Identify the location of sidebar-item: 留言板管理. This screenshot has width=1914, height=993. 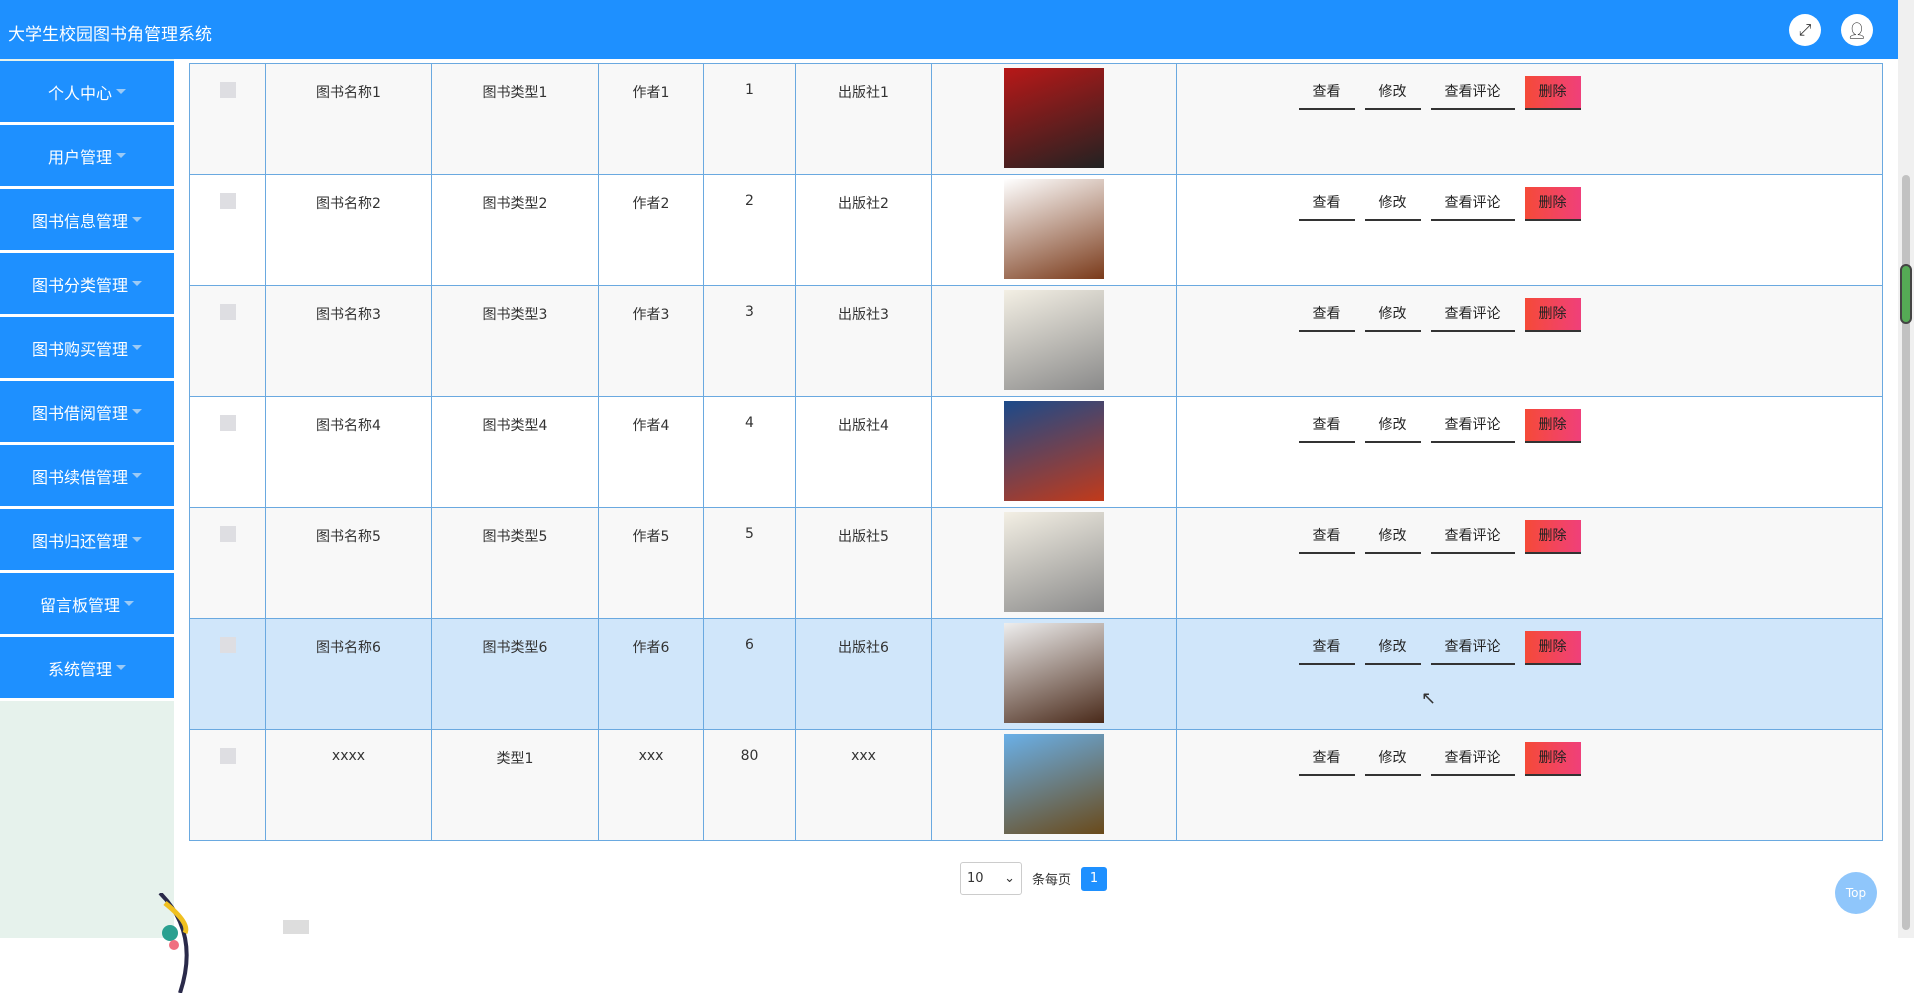
(87, 603).